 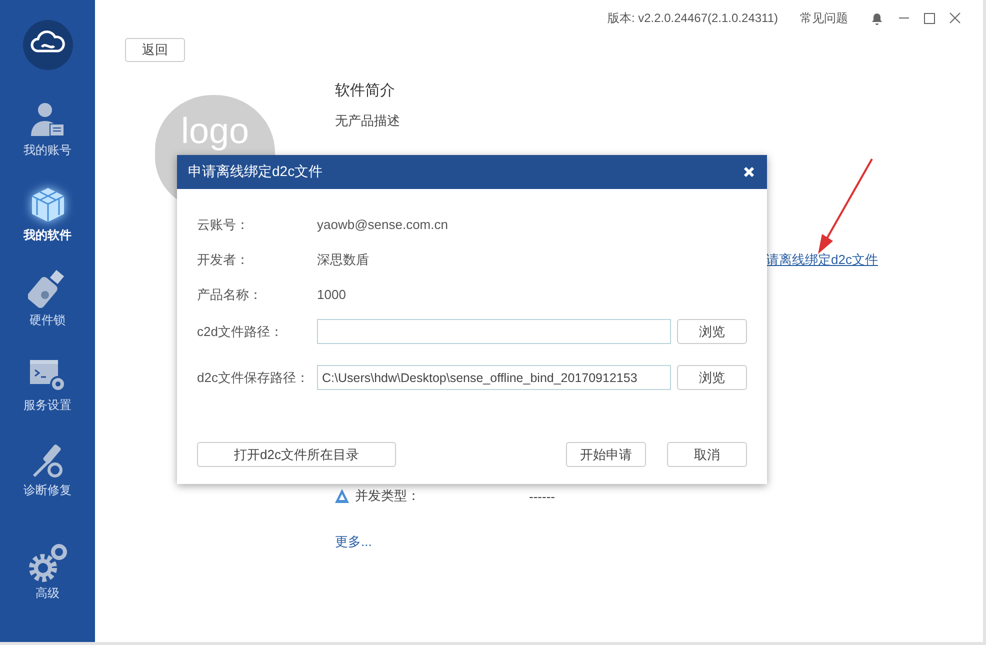 I want to click on field-value: yaowb@sense.com.cn, so click(x=382, y=224).